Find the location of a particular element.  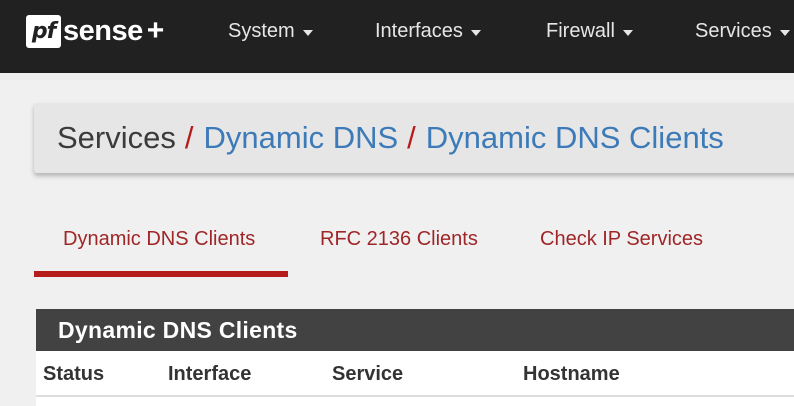

nav-label: Firewall is located at coordinates (580, 31).